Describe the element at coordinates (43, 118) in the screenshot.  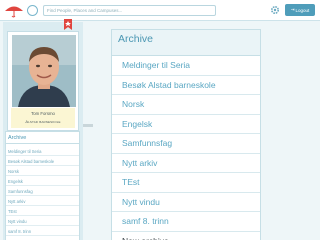
I see `profile-name-plate: Tom Forsmo Alstad barneskole` at that location.